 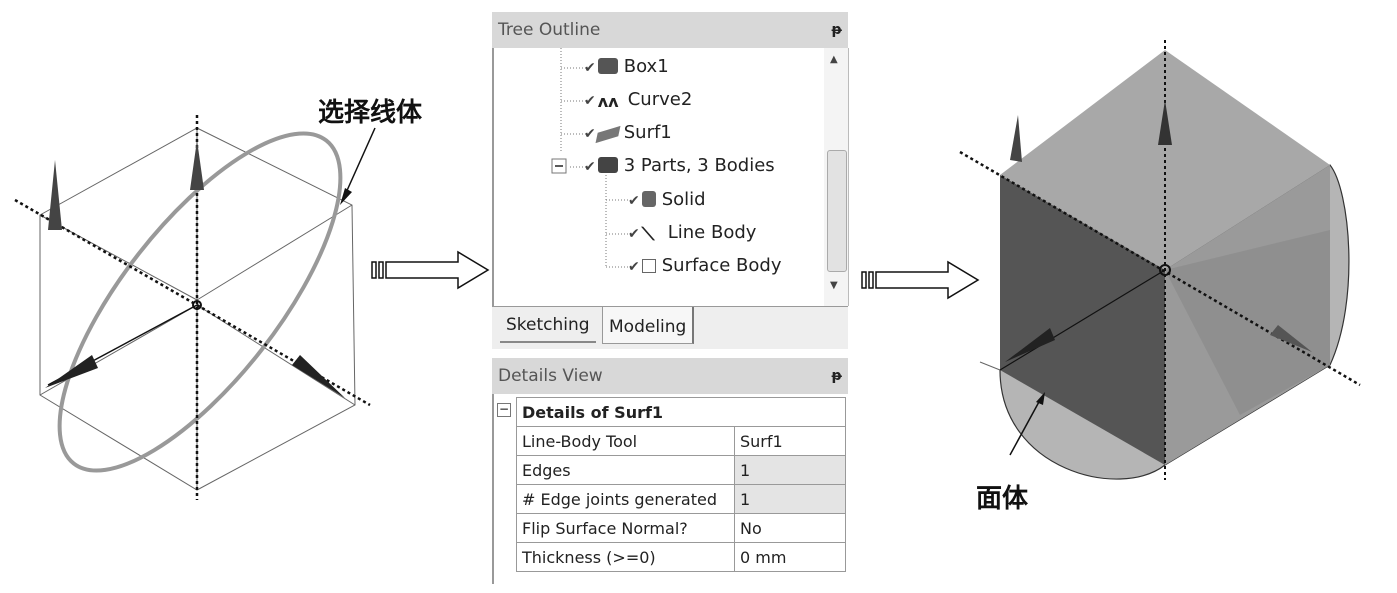 I want to click on tree-item-solid: ✔ Solid, so click(x=667, y=199).